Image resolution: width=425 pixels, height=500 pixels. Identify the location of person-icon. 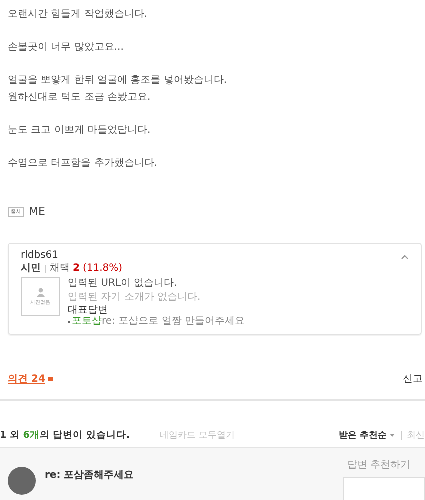
(40, 292).